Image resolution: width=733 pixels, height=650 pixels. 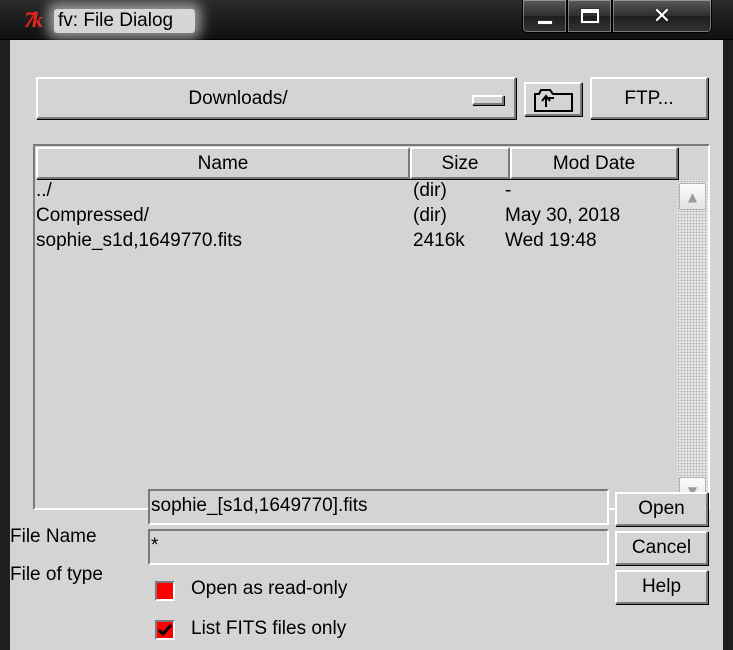 I want to click on folder-up-icon, so click(x=553, y=100).